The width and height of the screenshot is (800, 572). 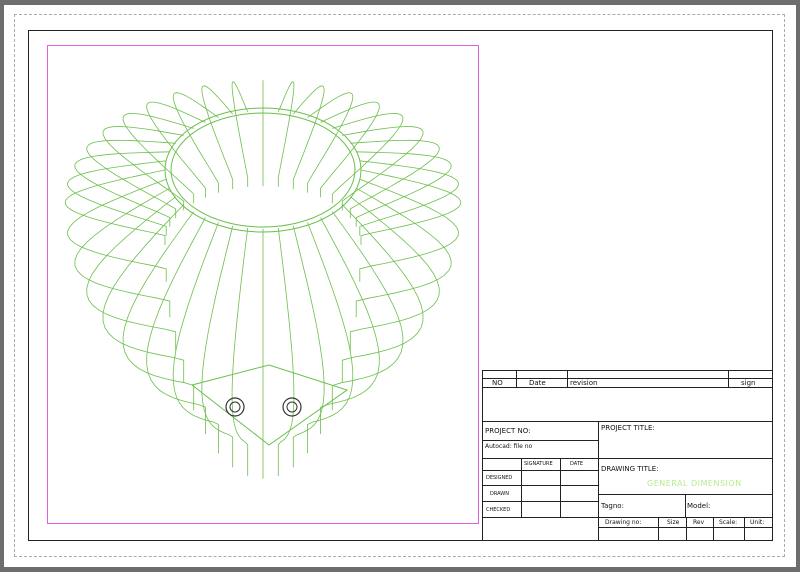 What do you see at coordinates (748, 383) in the screenshot?
I see `sign-header: sign` at bounding box center [748, 383].